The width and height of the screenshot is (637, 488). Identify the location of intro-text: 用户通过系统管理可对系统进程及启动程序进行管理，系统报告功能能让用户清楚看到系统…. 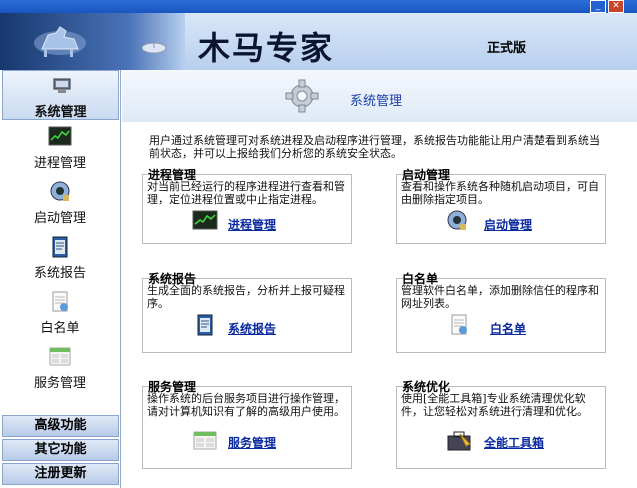
(374, 147).